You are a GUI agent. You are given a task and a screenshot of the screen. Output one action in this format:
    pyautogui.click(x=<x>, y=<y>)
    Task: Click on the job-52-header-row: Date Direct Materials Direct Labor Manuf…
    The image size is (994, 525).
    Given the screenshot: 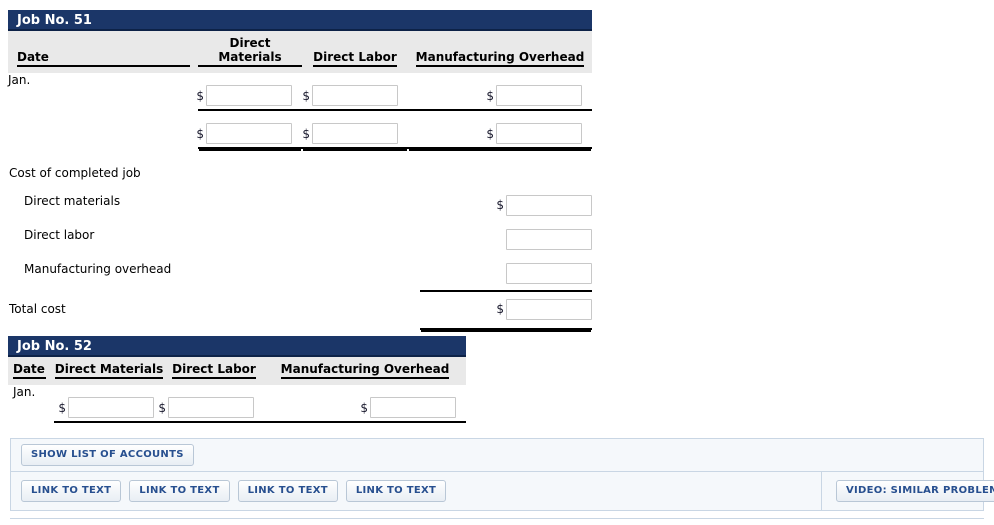 What is the action you would take?
    pyautogui.click(x=237, y=371)
    